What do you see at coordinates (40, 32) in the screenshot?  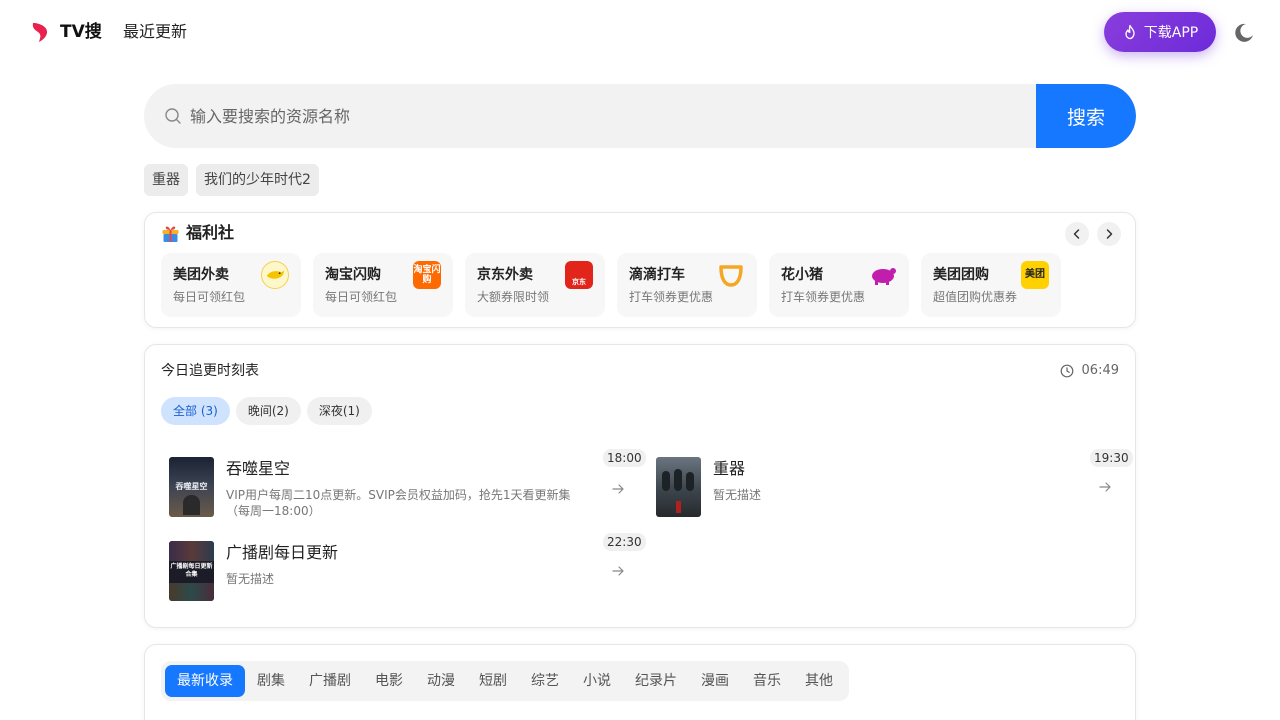 I see `logo-icon` at bounding box center [40, 32].